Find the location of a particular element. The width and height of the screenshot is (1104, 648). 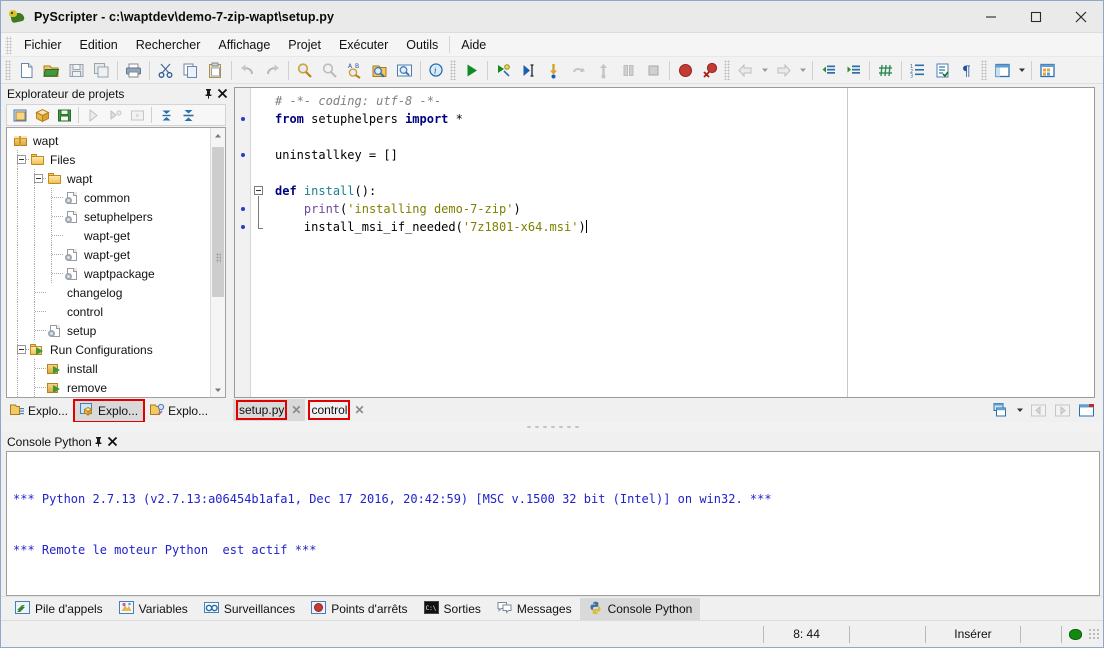

layout-icon is located at coordinates (1002, 70).